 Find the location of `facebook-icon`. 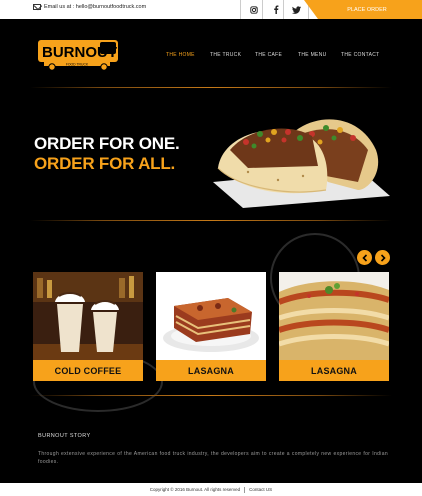

facebook-icon is located at coordinates (275, 9).